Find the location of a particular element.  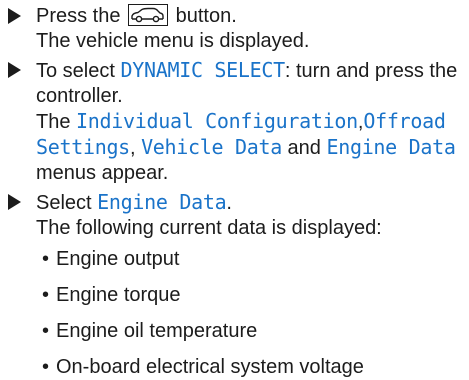

result-text: The is located at coordinates (53, 122).